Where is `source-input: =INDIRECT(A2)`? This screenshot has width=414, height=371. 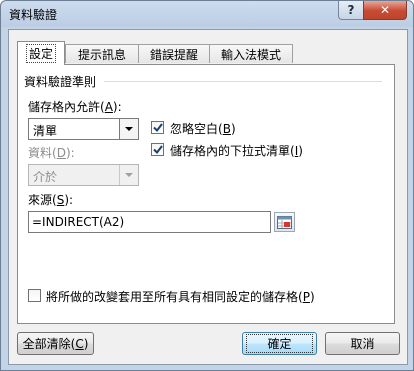
source-input: =INDIRECT(A2) is located at coordinates (149, 222).